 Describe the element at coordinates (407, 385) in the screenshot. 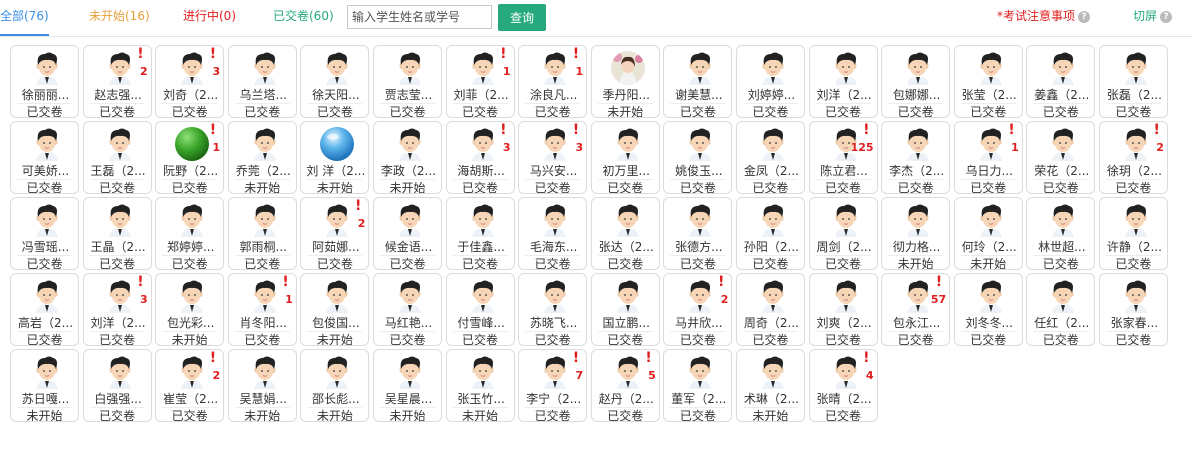

I see `student-card: 吴星晨... 未开始` at that location.